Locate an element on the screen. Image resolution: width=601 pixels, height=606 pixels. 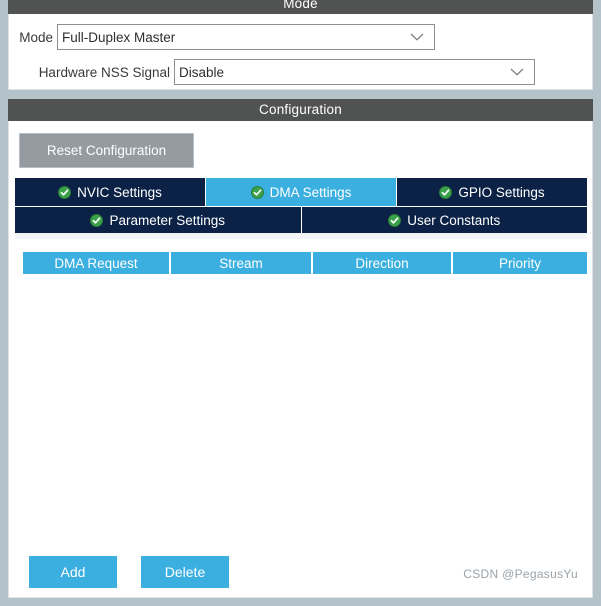
add-button: Add is located at coordinates (73, 572).